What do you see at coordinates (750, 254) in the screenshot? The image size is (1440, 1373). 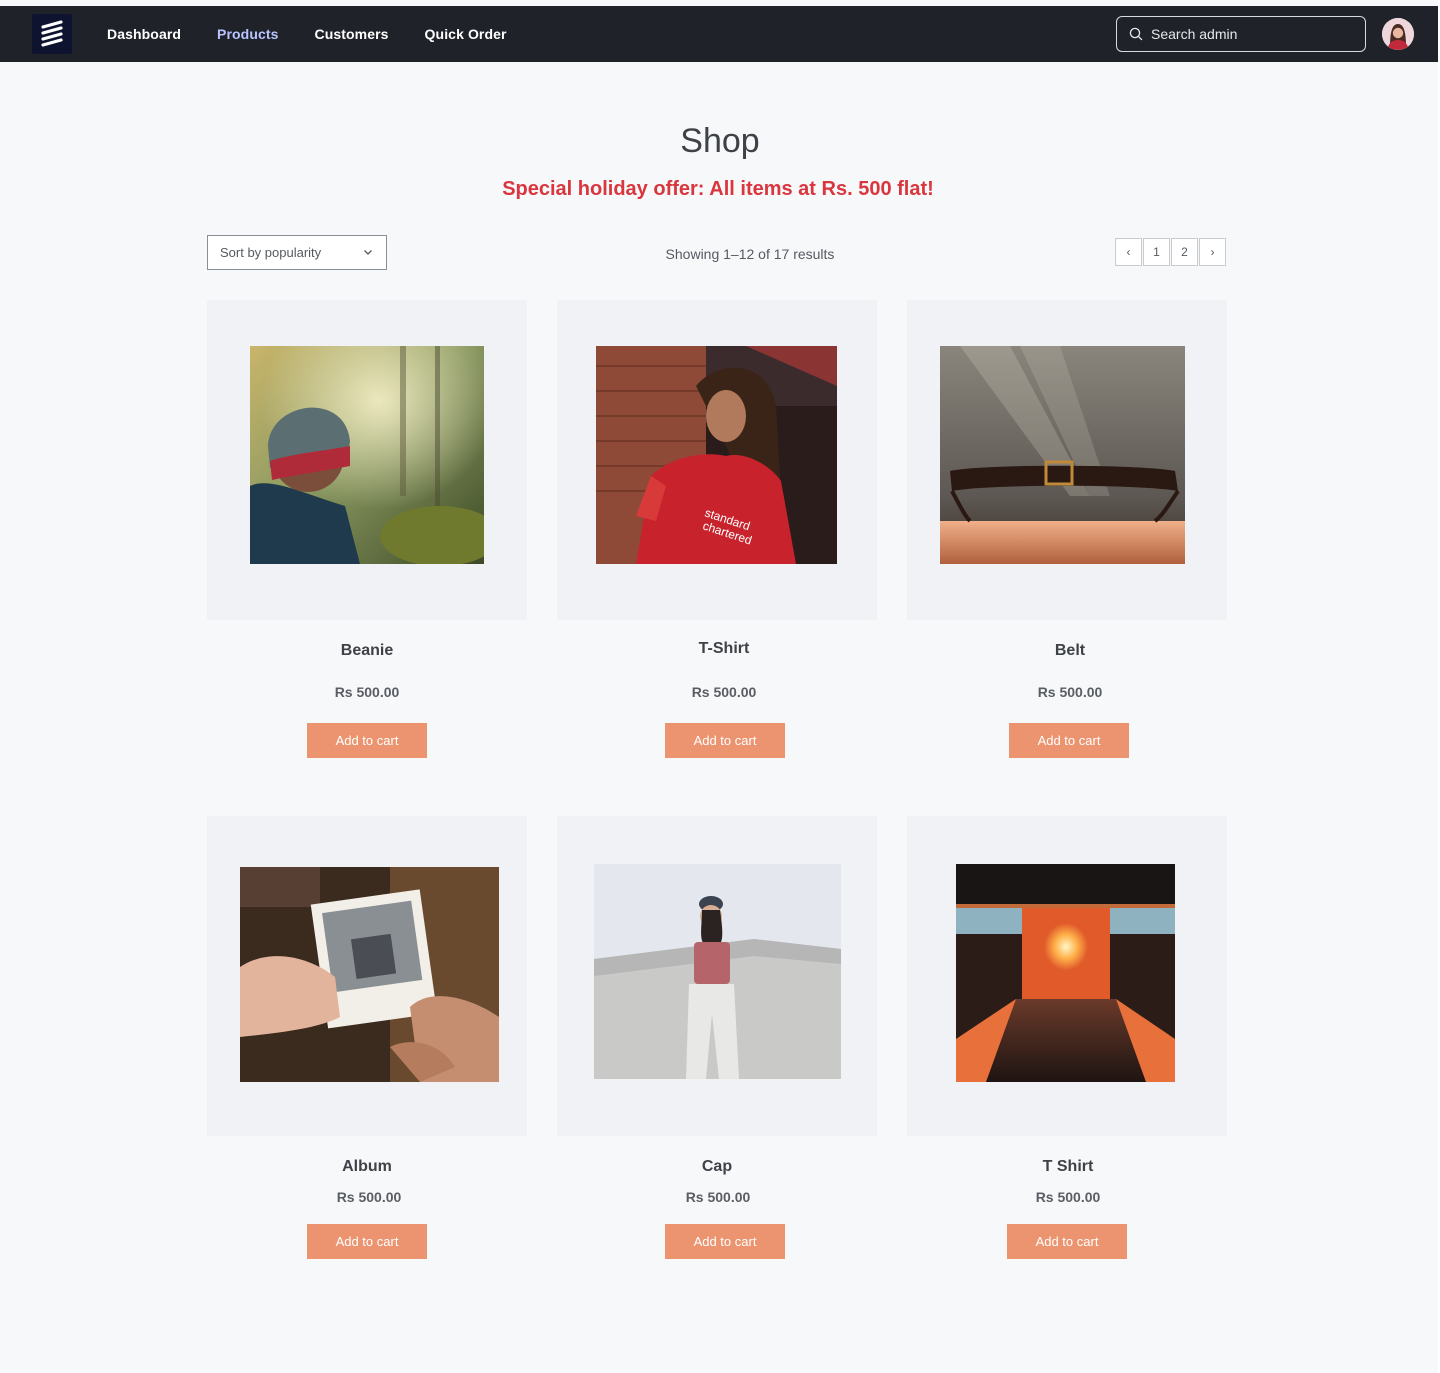 I see `results-count: Showing 1–12 of 17 results` at bounding box center [750, 254].